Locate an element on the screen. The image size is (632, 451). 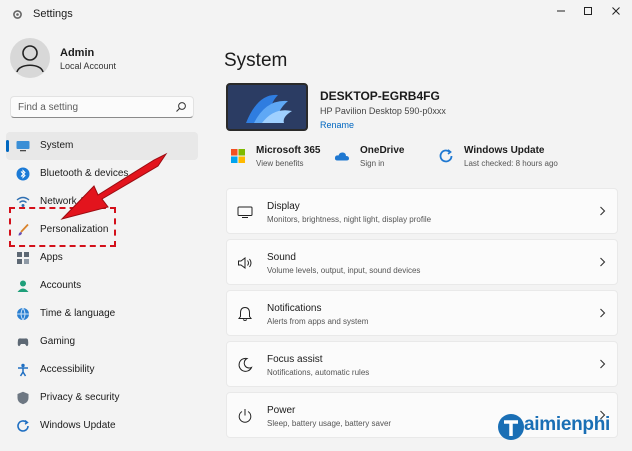
card-description: Notifications, automatic rules is located at coordinates (318, 372).